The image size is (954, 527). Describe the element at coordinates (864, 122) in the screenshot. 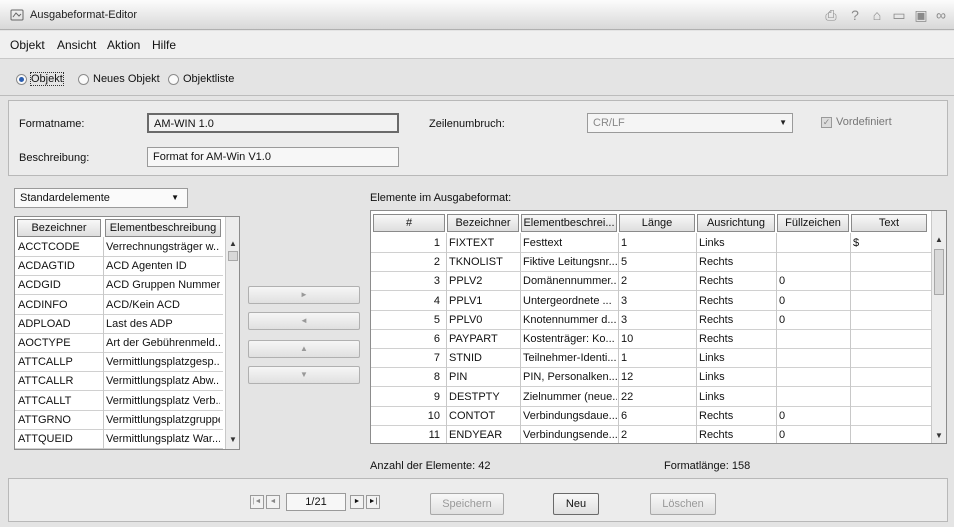

I see `vordefiniert-label: Vordefiniert` at that location.